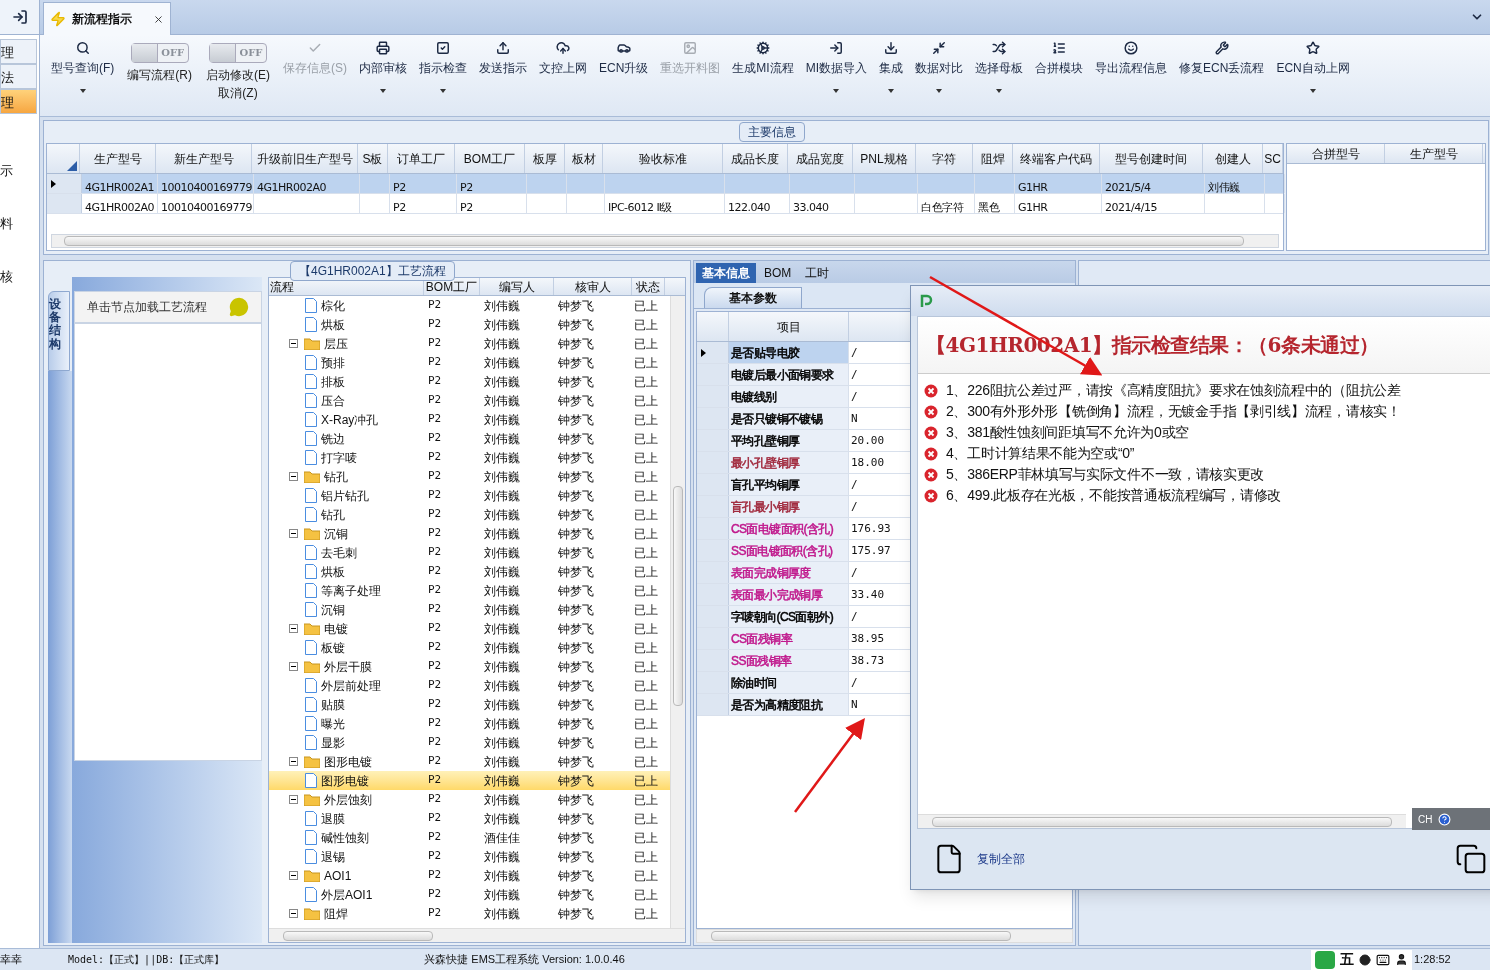  Describe the element at coordinates (469, 457) in the screenshot. I see `tree-row: 打字唛 P2 刘伟巍 钟梦飞 已上` at that location.